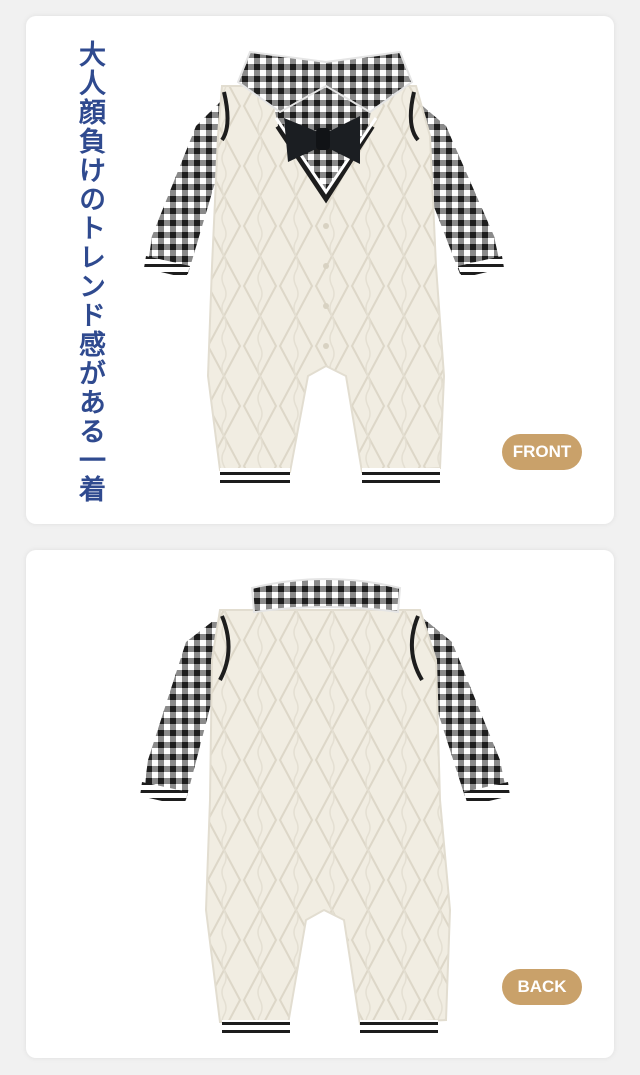 Image resolution: width=640 pixels, height=1075 pixels. What do you see at coordinates (542, 452) in the screenshot?
I see `front-badge: FRONT` at bounding box center [542, 452].